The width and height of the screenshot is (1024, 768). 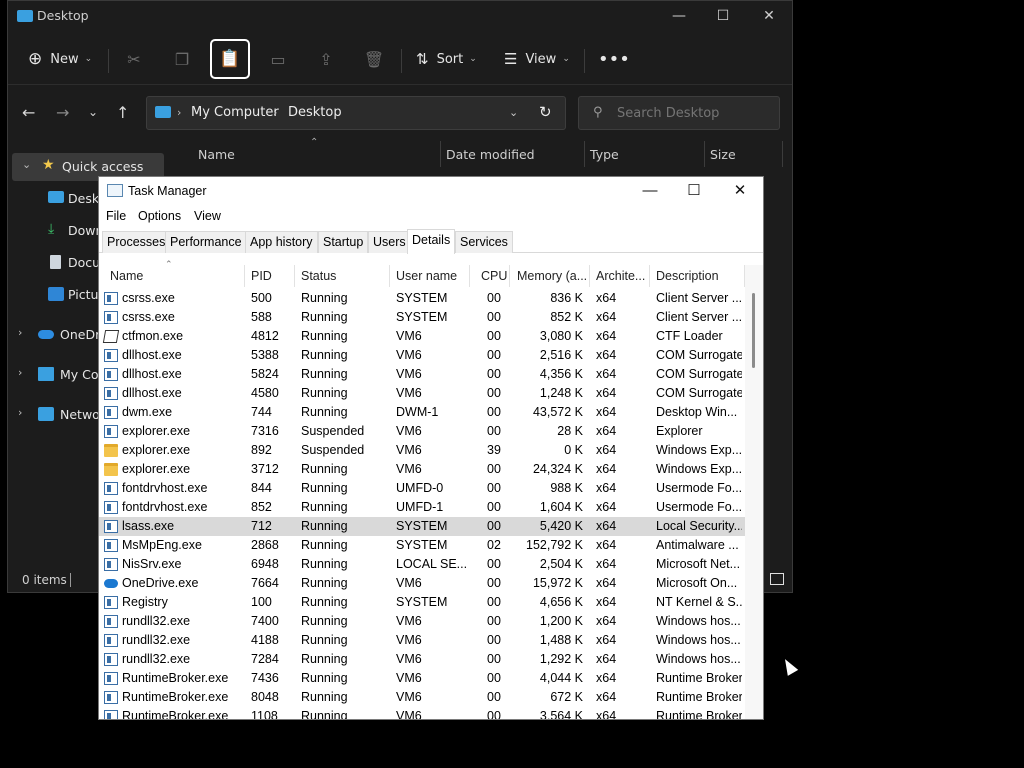 I want to click on menu-file: File, so click(x=116, y=216).